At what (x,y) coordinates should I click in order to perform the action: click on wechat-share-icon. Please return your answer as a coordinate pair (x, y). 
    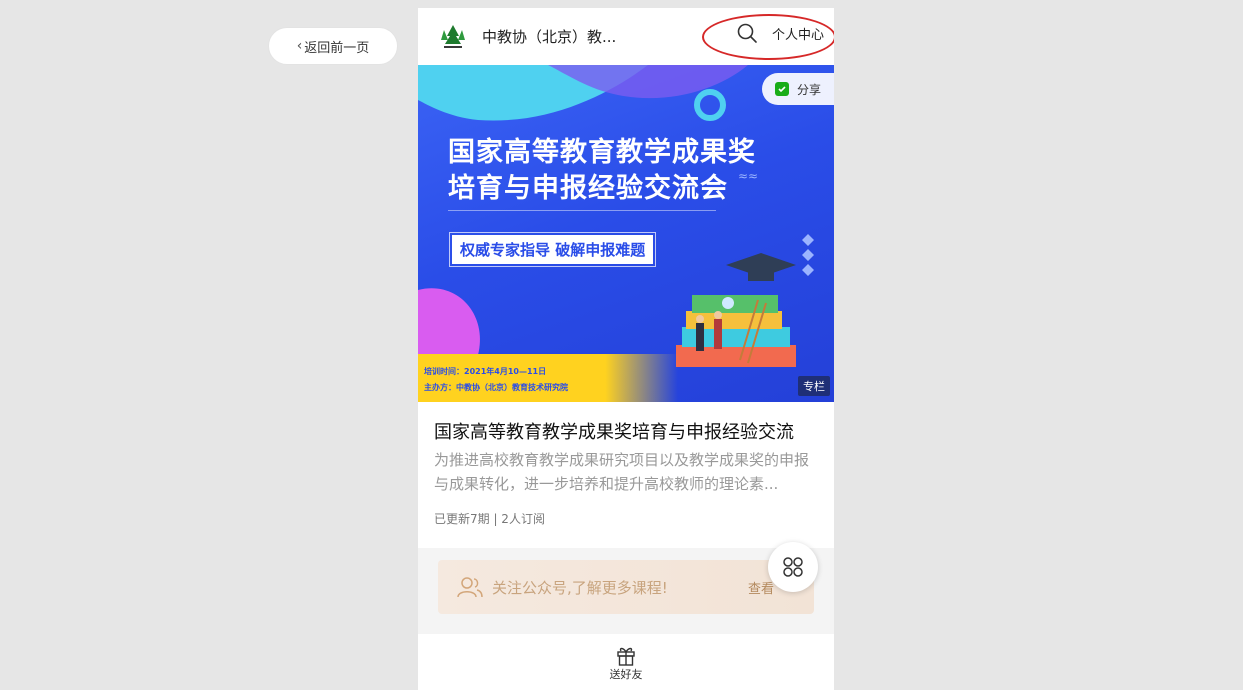
    Looking at the image, I should click on (781, 89).